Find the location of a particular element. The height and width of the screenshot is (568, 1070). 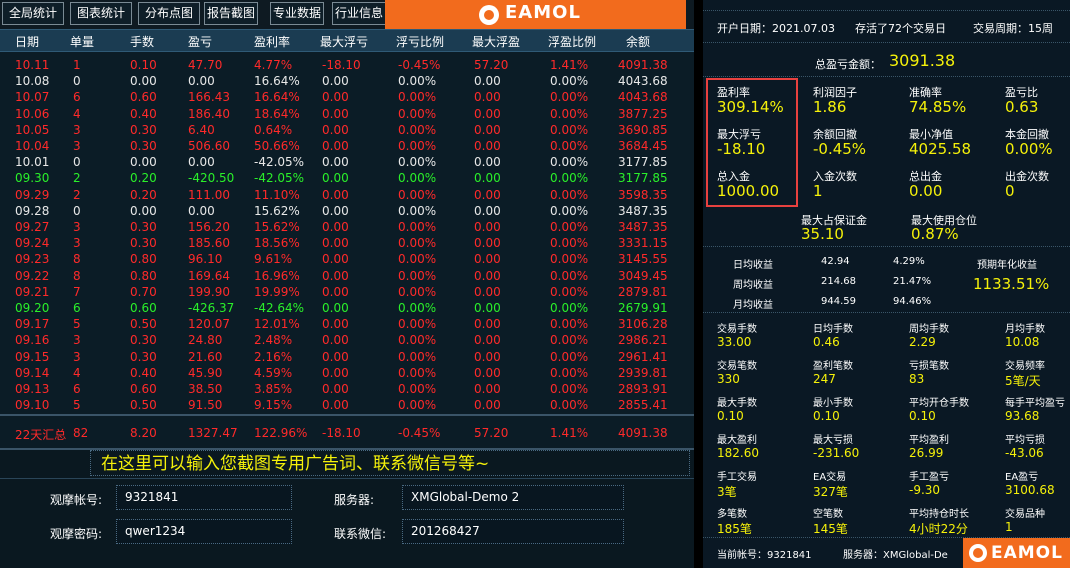

scatter-button: 分布点图 is located at coordinates (169, 13).